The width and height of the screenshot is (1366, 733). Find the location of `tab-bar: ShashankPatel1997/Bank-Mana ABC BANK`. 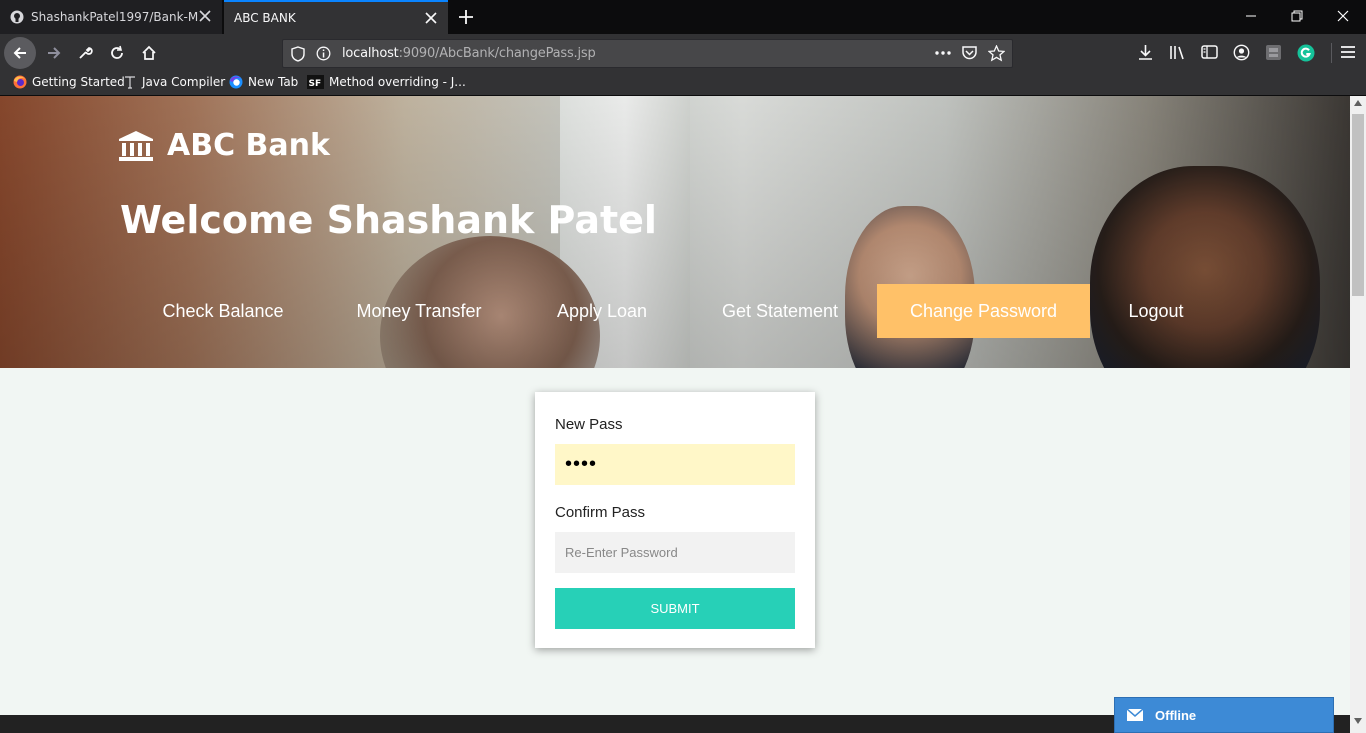

tab-bar: ShashankPatel1997/Bank-Mana ABC BANK is located at coordinates (683, 17).